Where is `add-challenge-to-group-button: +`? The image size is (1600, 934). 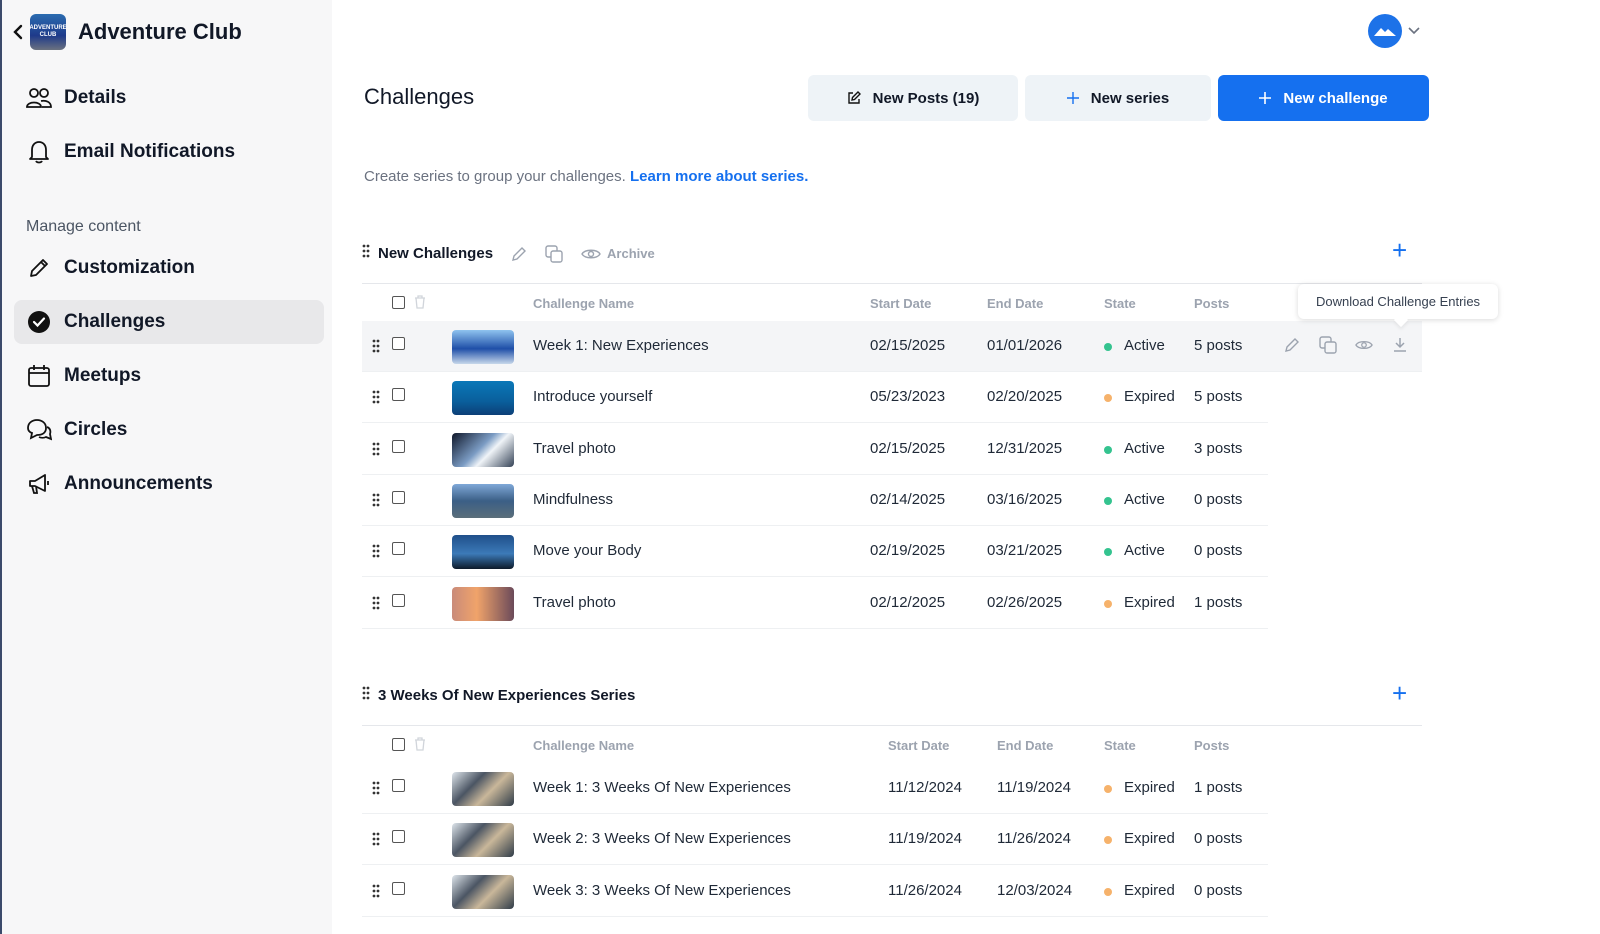 add-challenge-to-group-button: + is located at coordinates (1399, 250).